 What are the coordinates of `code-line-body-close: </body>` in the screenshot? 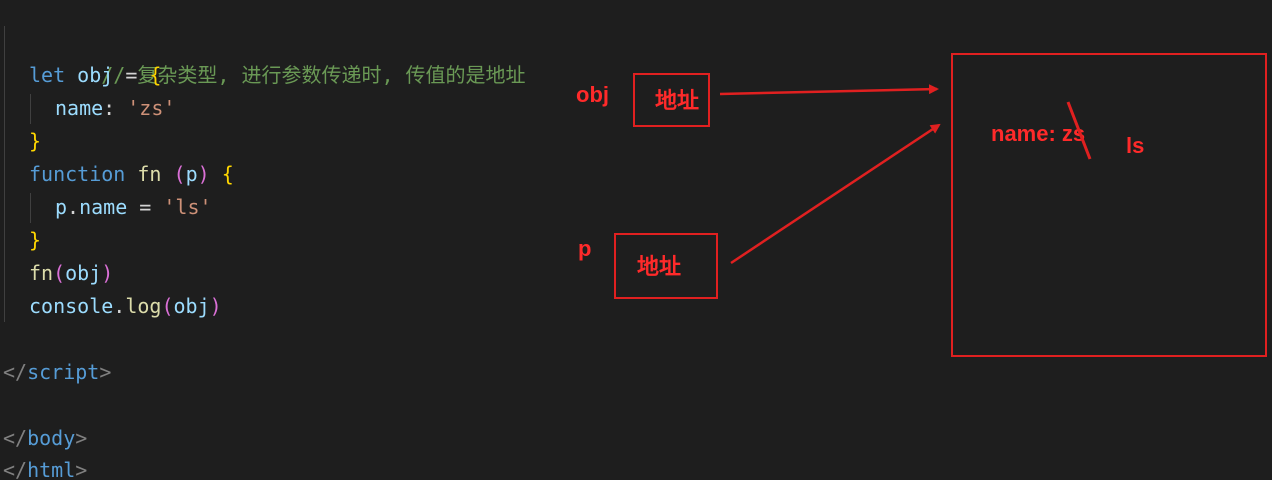 It's located at (45, 438).